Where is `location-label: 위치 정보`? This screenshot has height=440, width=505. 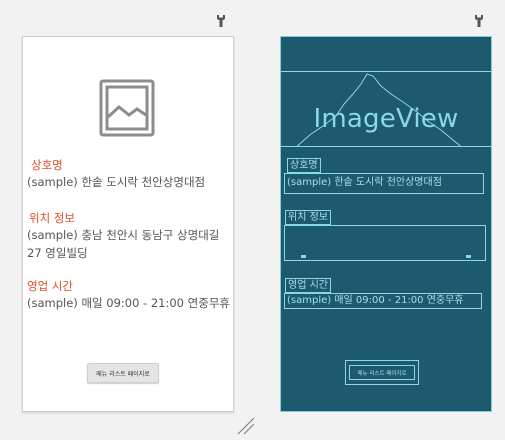
location-label: 위치 정보 is located at coordinates (52, 218).